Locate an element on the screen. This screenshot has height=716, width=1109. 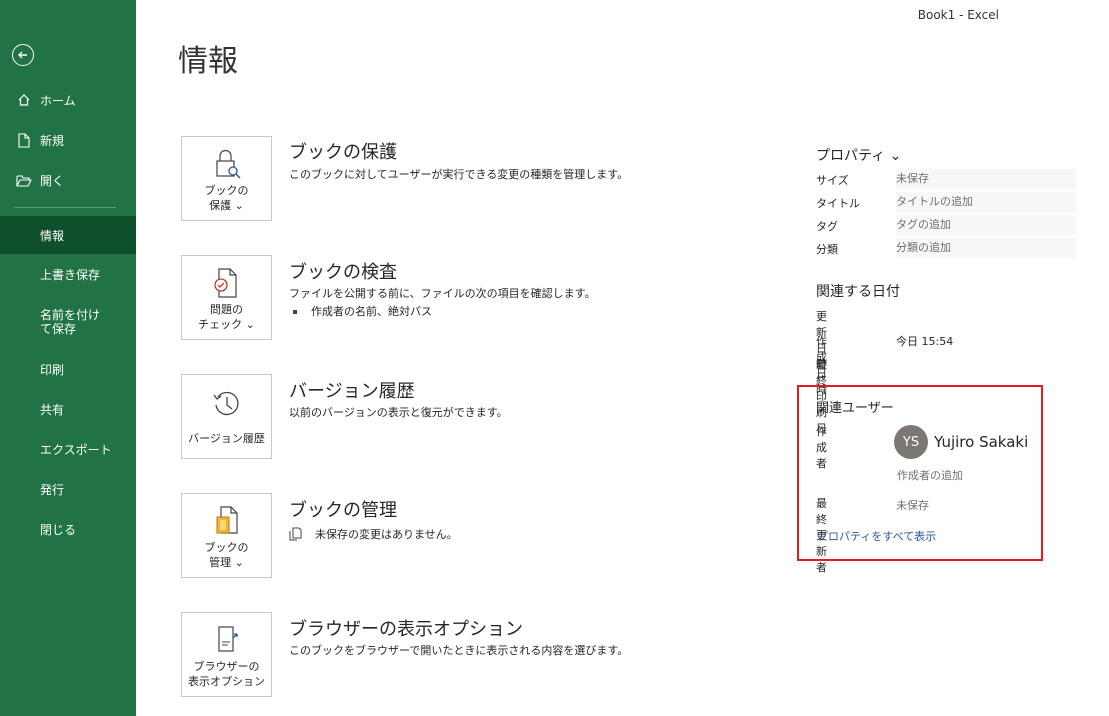
card-label: ブックの 管理 ⌄ is located at coordinates (226, 555).